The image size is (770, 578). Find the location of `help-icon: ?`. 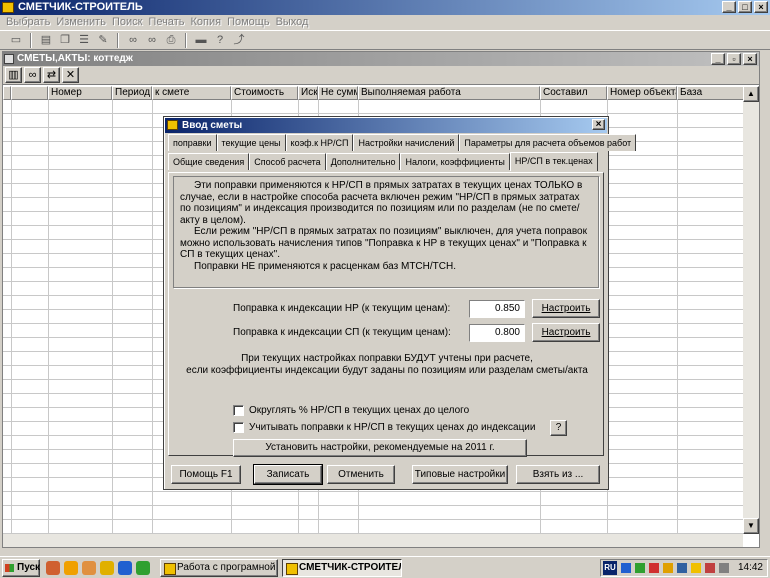

help-icon: ? is located at coordinates (220, 40).